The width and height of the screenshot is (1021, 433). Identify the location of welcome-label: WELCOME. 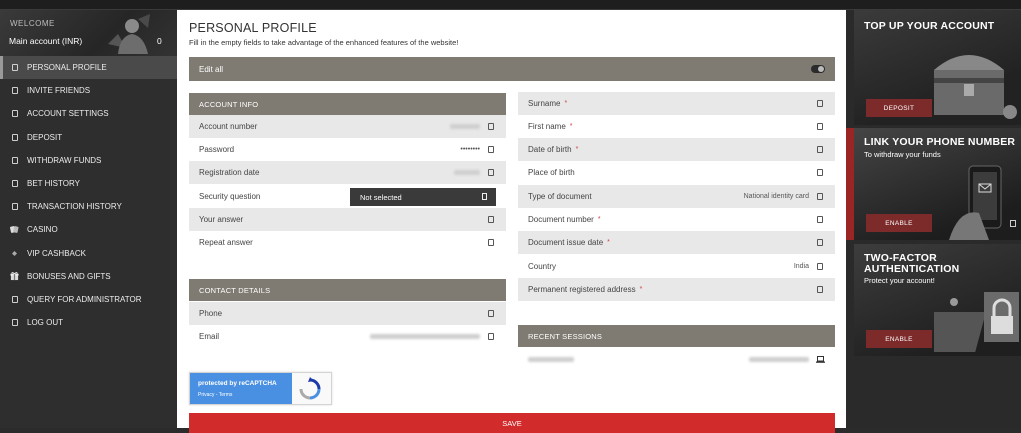
(32, 23).